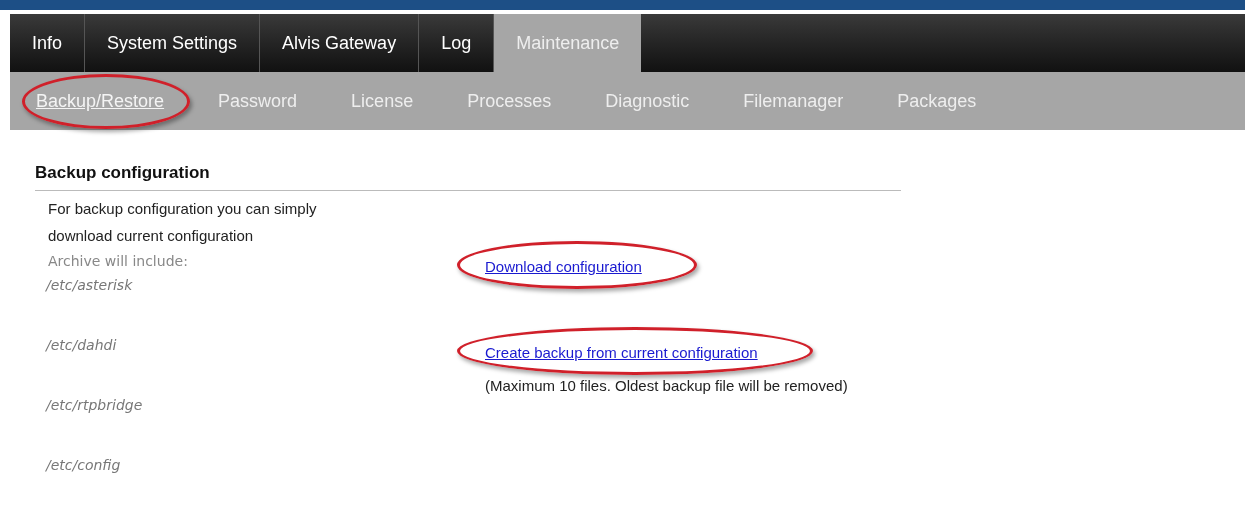 The width and height of the screenshot is (1245, 517). Describe the element at coordinates (647, 100) in the screenshot. I see `nav-link: Diagnostic` at that location.